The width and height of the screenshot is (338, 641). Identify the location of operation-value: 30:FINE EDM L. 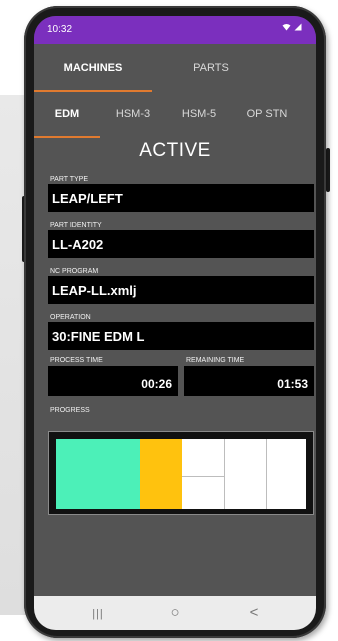
(181, 336).